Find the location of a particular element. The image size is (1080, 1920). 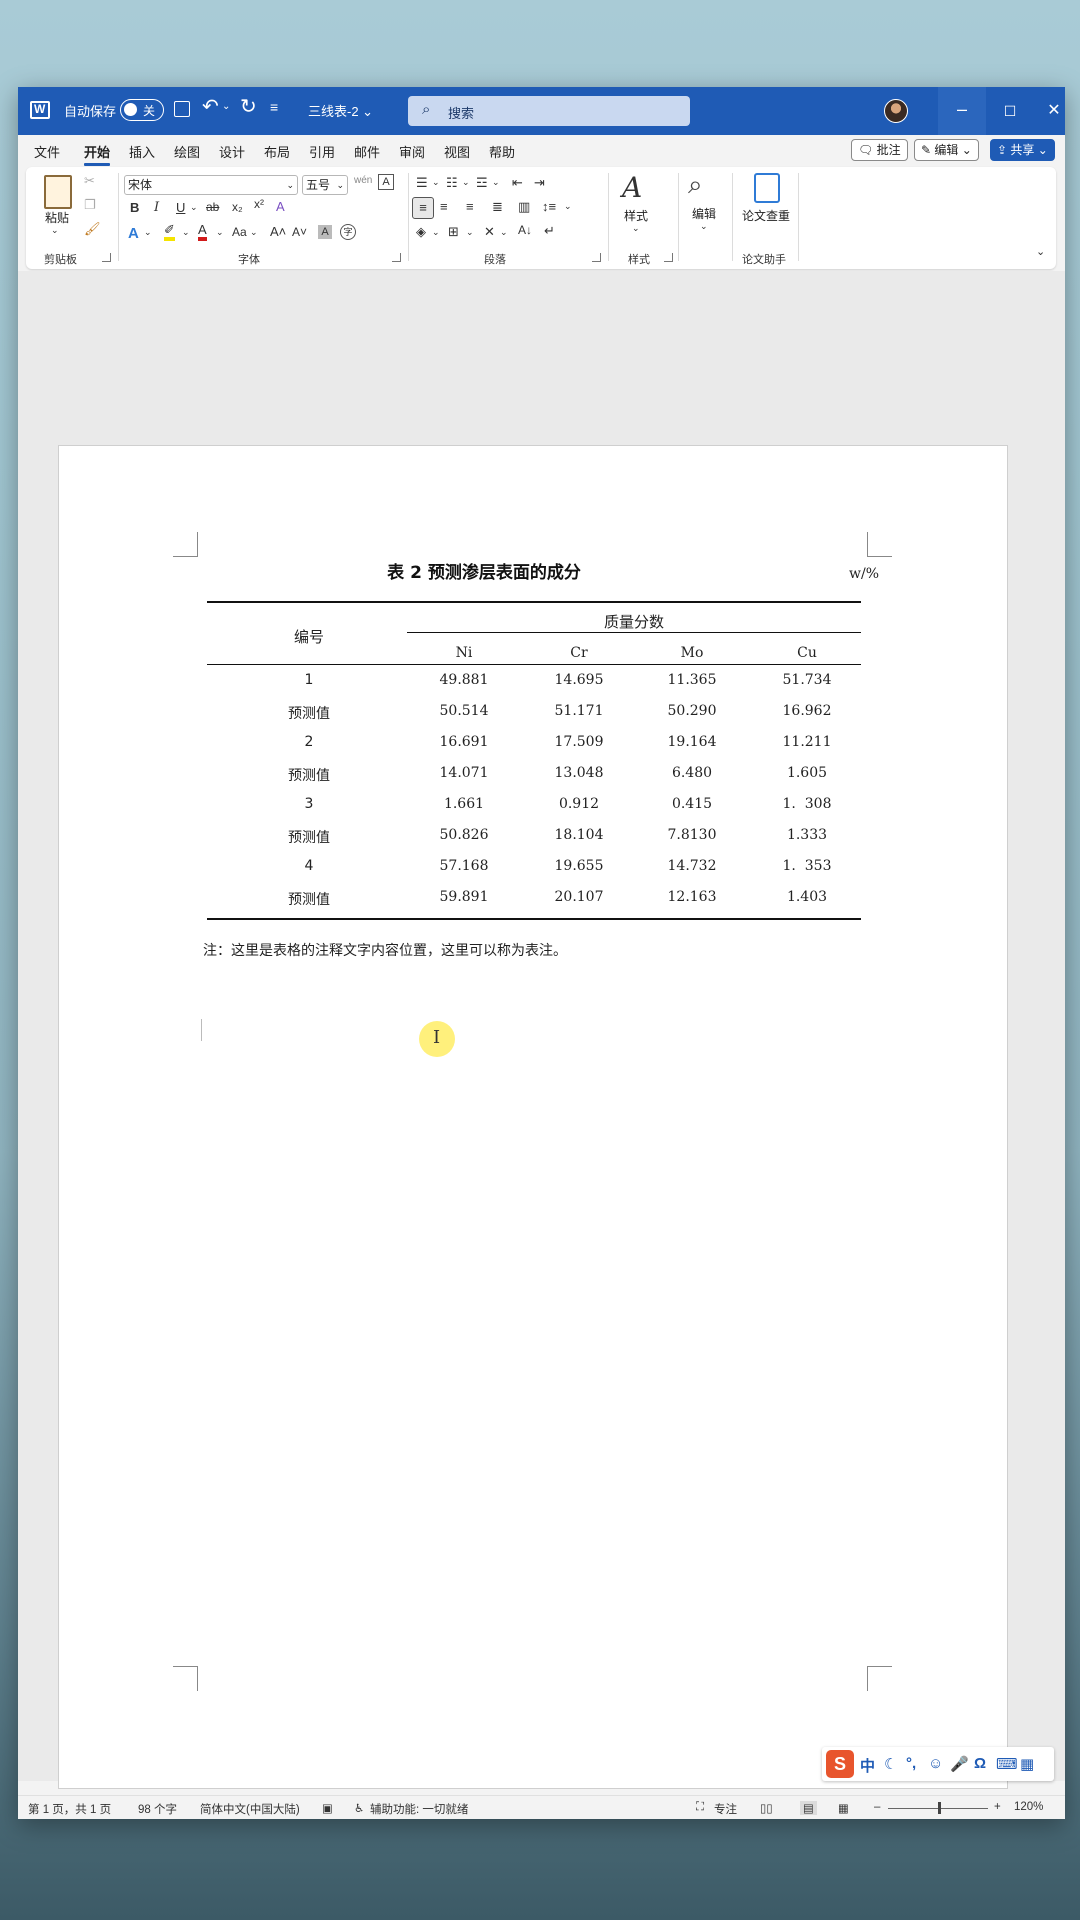

highlight-dropdown-icon: ⌄ is located at coordinates (186, 232).